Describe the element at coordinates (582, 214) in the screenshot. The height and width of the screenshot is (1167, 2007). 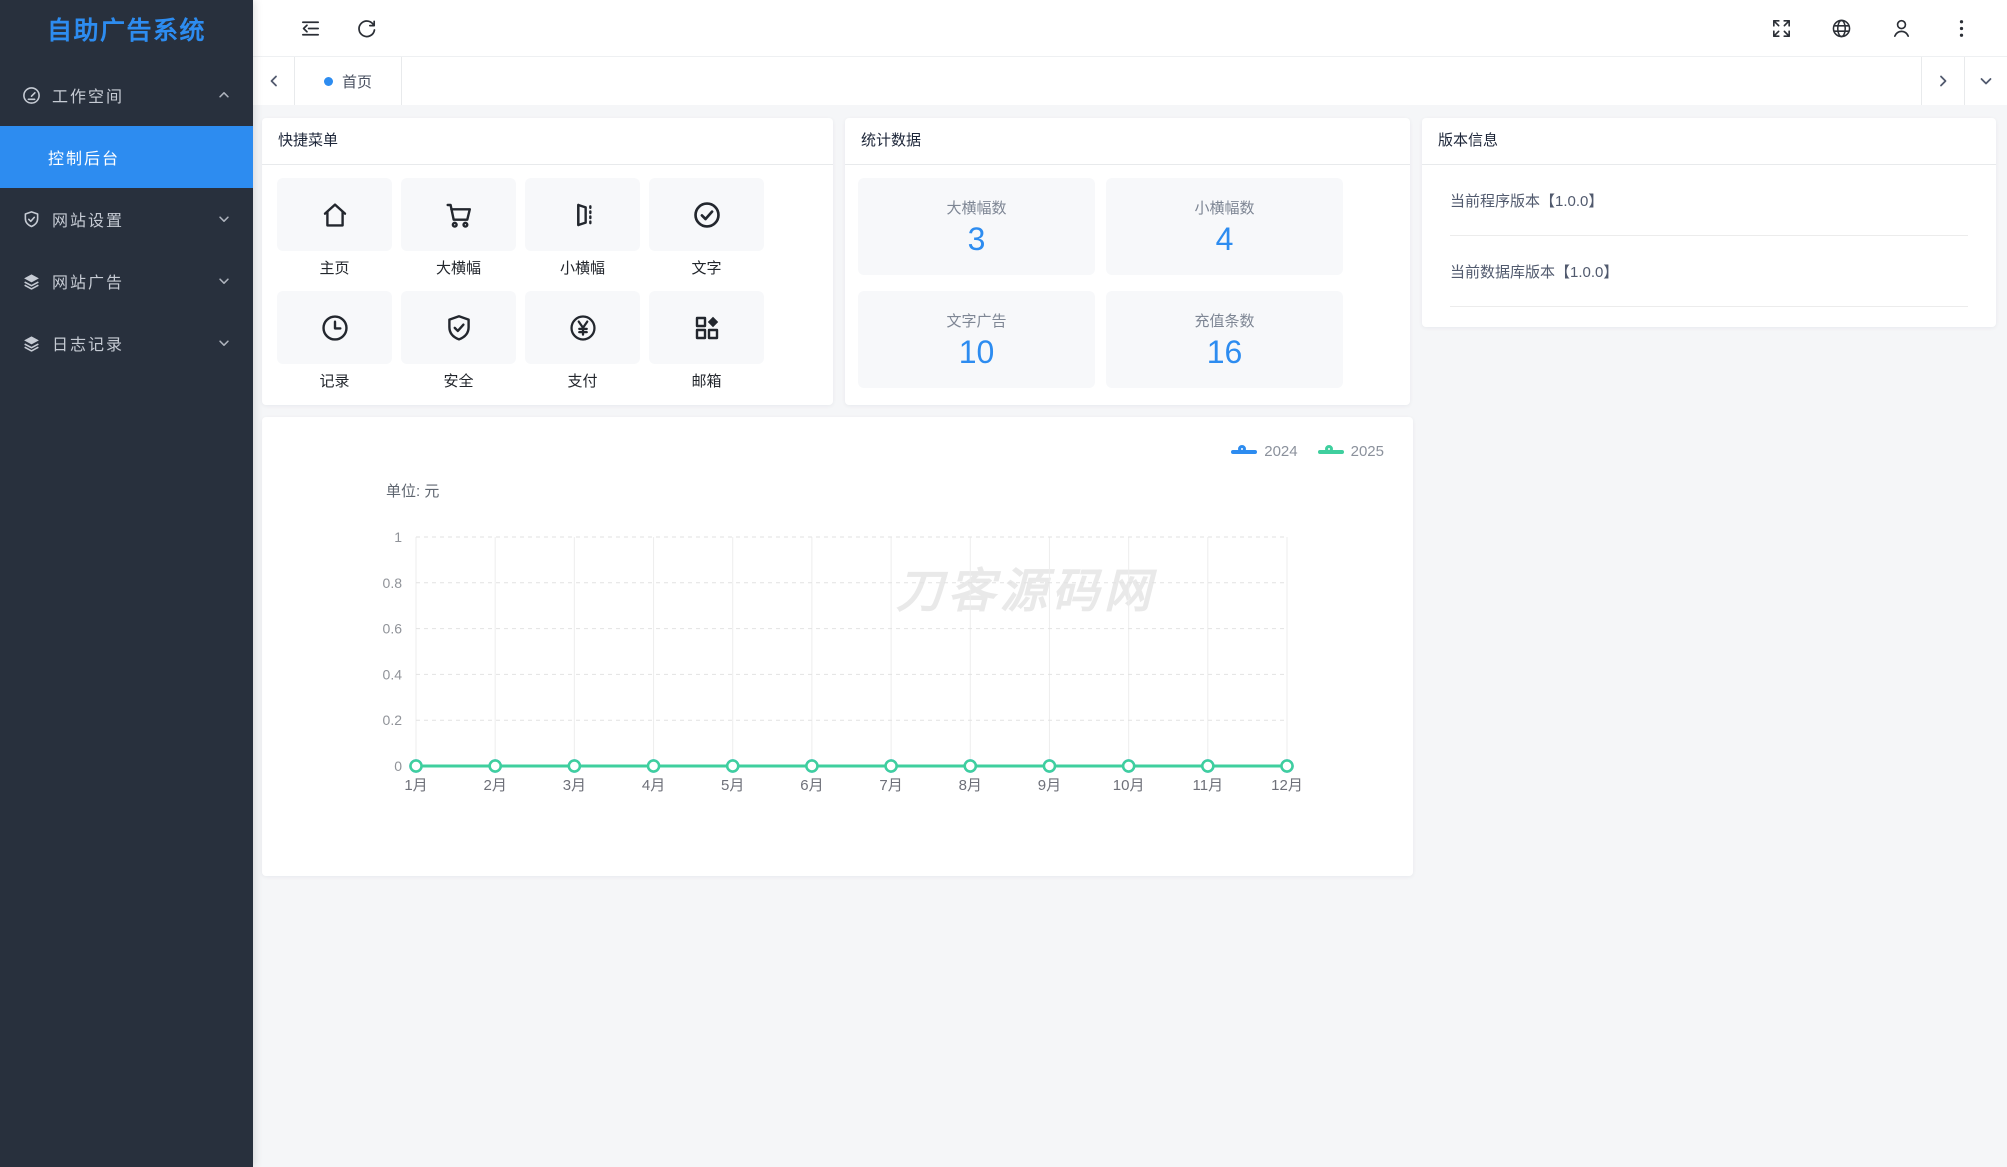
I see `door-icon` at that location.